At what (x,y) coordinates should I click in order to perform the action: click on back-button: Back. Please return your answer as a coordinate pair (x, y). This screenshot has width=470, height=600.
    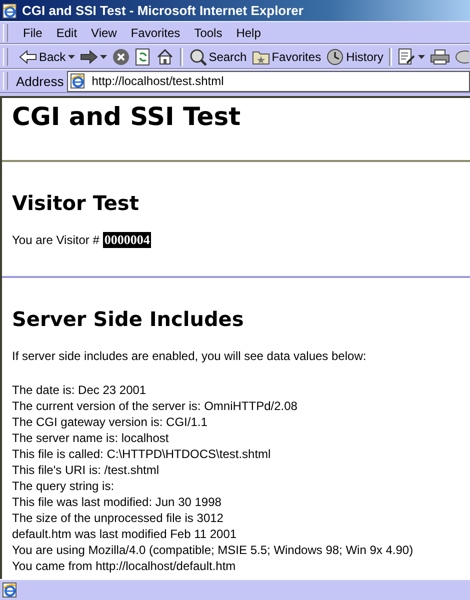
    Looking at the image, I should click on (47, 57).